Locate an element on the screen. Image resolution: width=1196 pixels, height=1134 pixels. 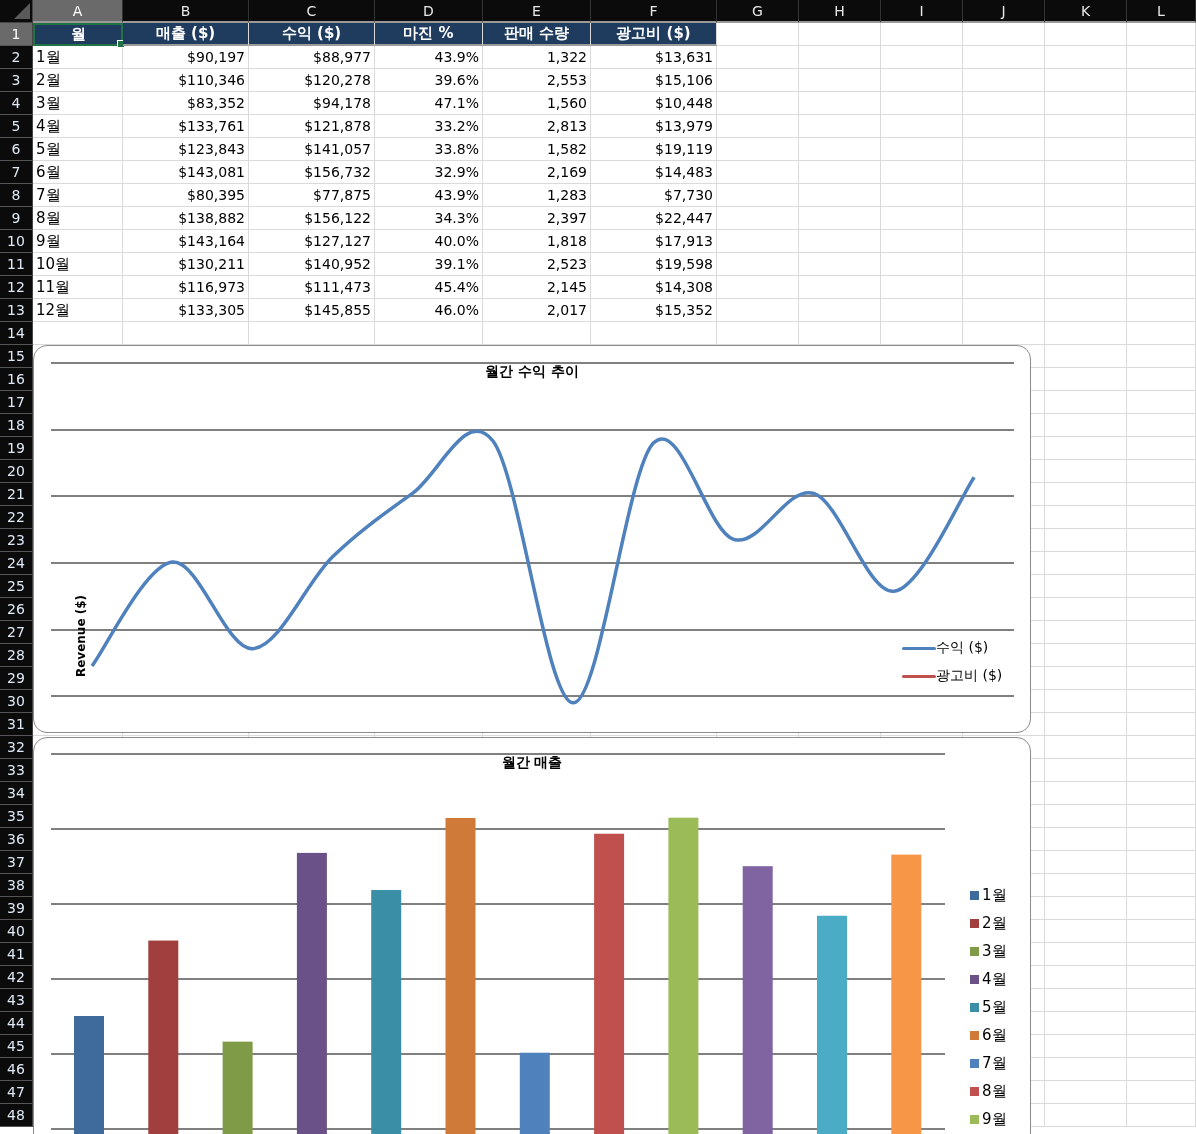
table-cell: $80,395 is located at coordinates (186, 195).